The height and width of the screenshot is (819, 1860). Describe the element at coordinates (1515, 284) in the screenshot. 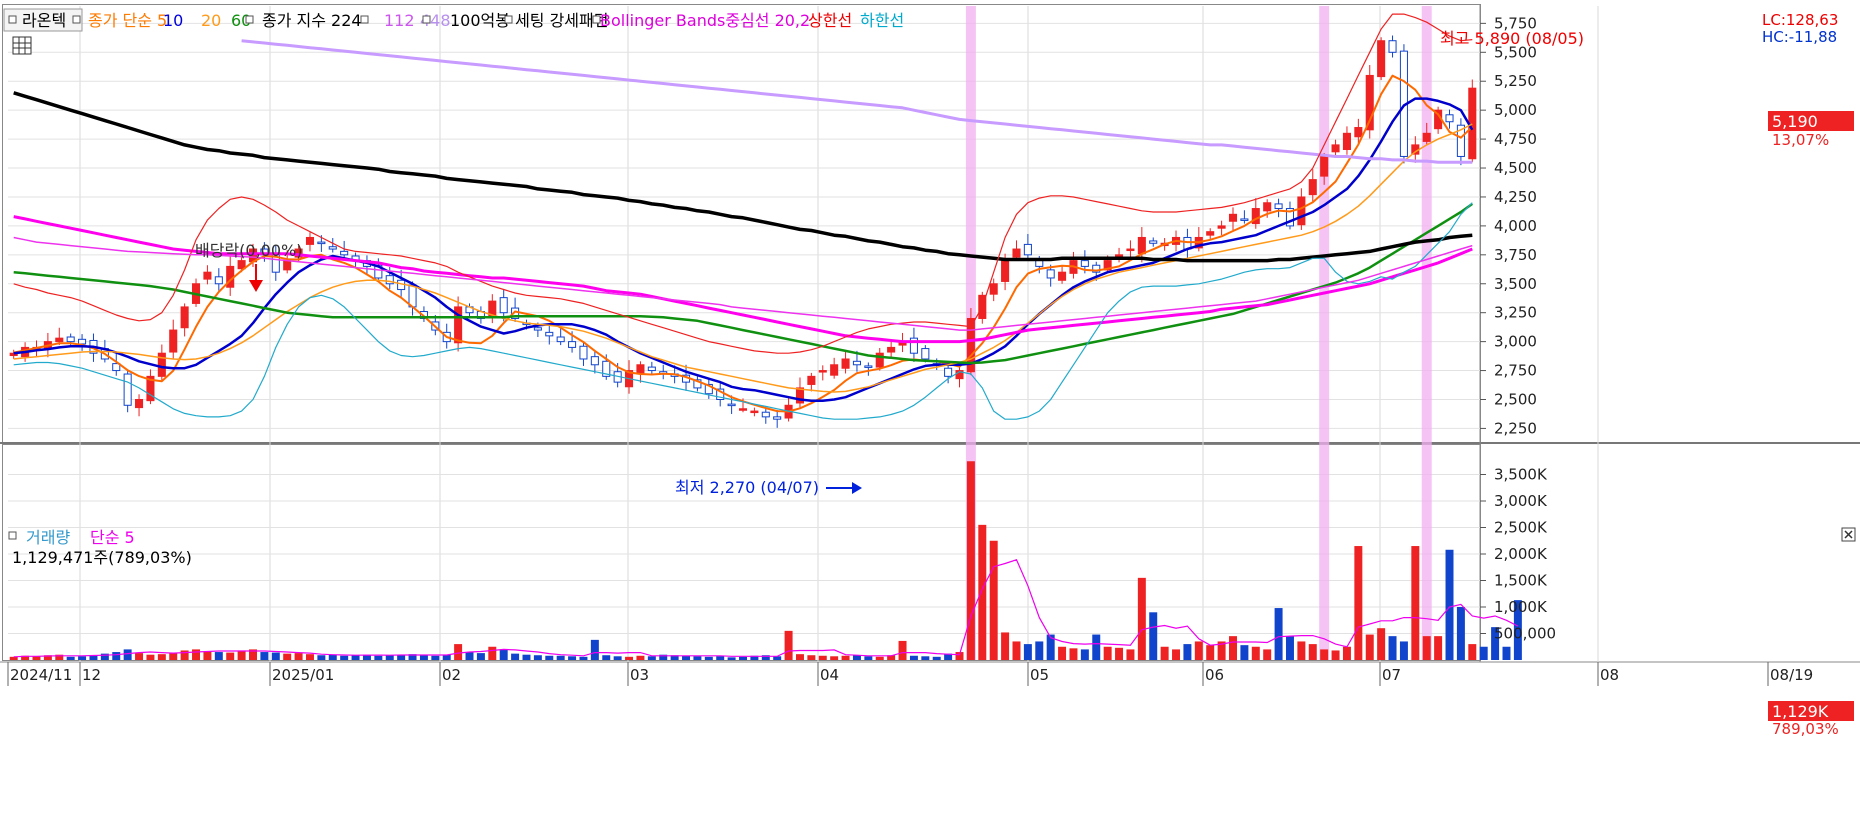

I see `y-tick-label: 3,500` at that location.